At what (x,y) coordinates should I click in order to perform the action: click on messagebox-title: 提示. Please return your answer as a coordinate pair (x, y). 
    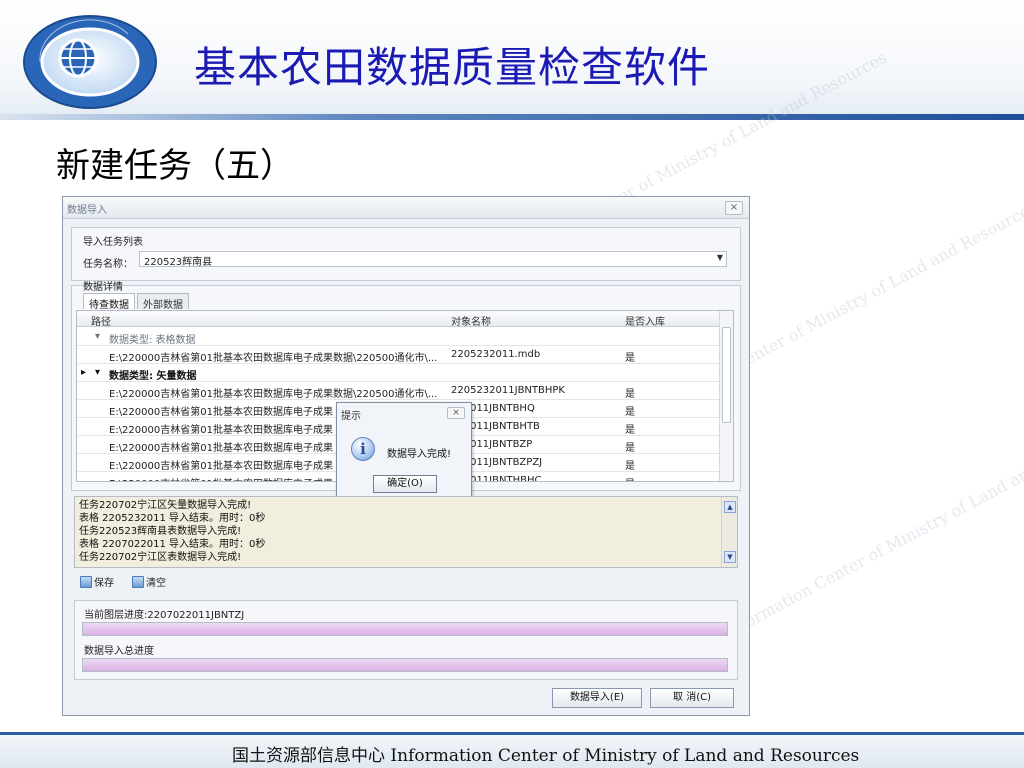
    Looking at the image, I should click on (351, 416).